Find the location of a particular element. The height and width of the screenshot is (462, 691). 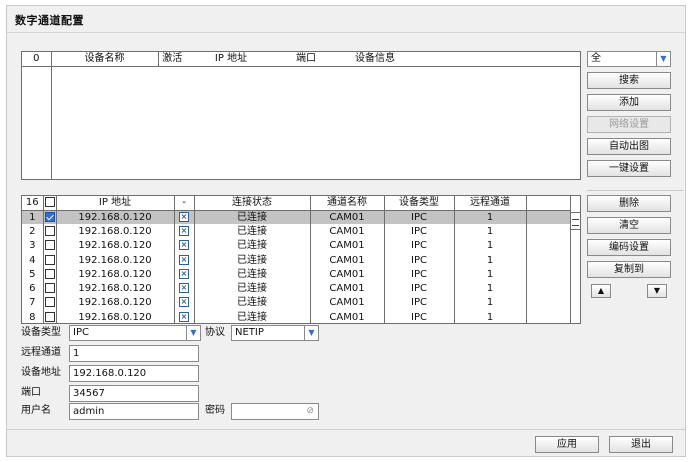

col-dev-ip: IP 地址 is located at coordinates (115, 203).